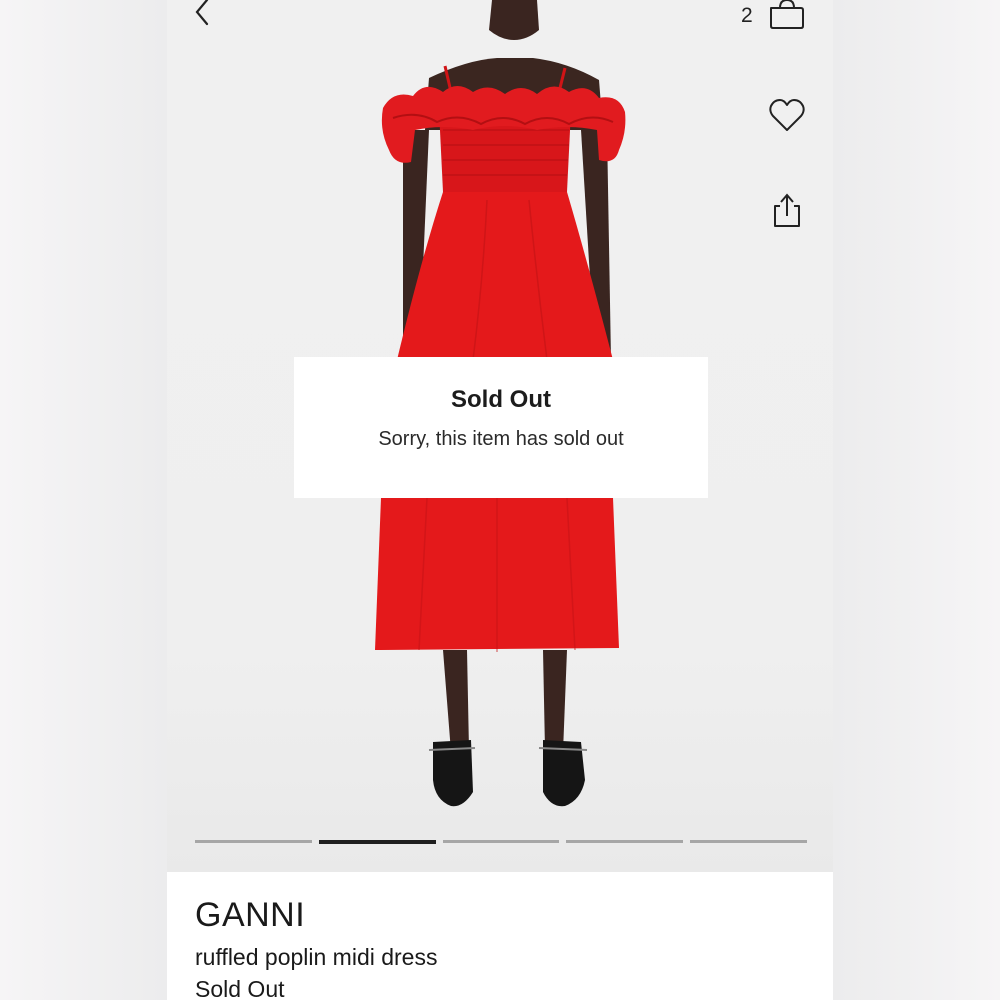  I want to click on sold-out-dialog: Sold Out Sorry, this item has sold out, so click(501, 427).